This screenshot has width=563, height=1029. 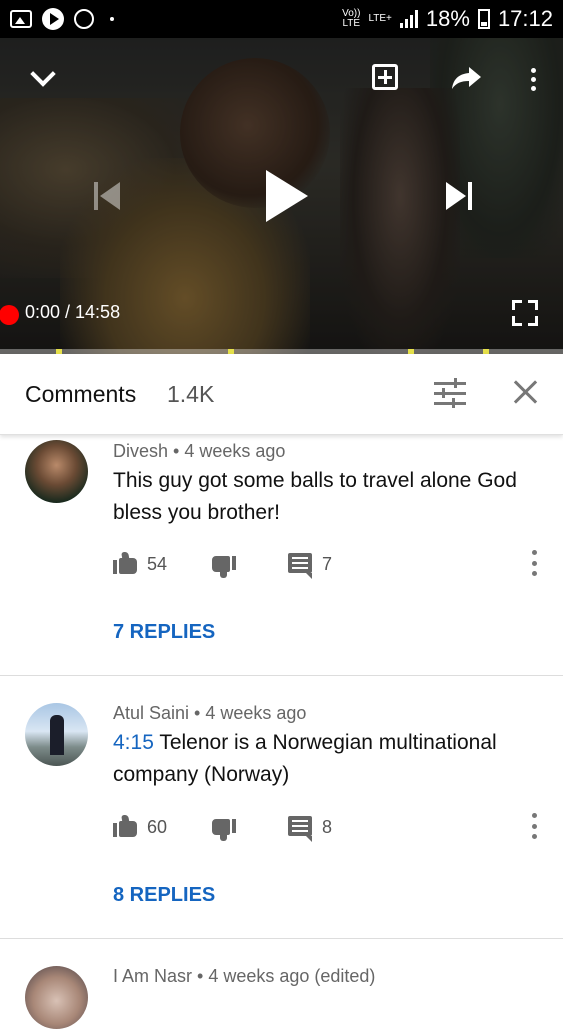 What do you see at coordinates (107, 196) in the screenshot?
I see `previous-video-icon` at bounding box center [107, 196].